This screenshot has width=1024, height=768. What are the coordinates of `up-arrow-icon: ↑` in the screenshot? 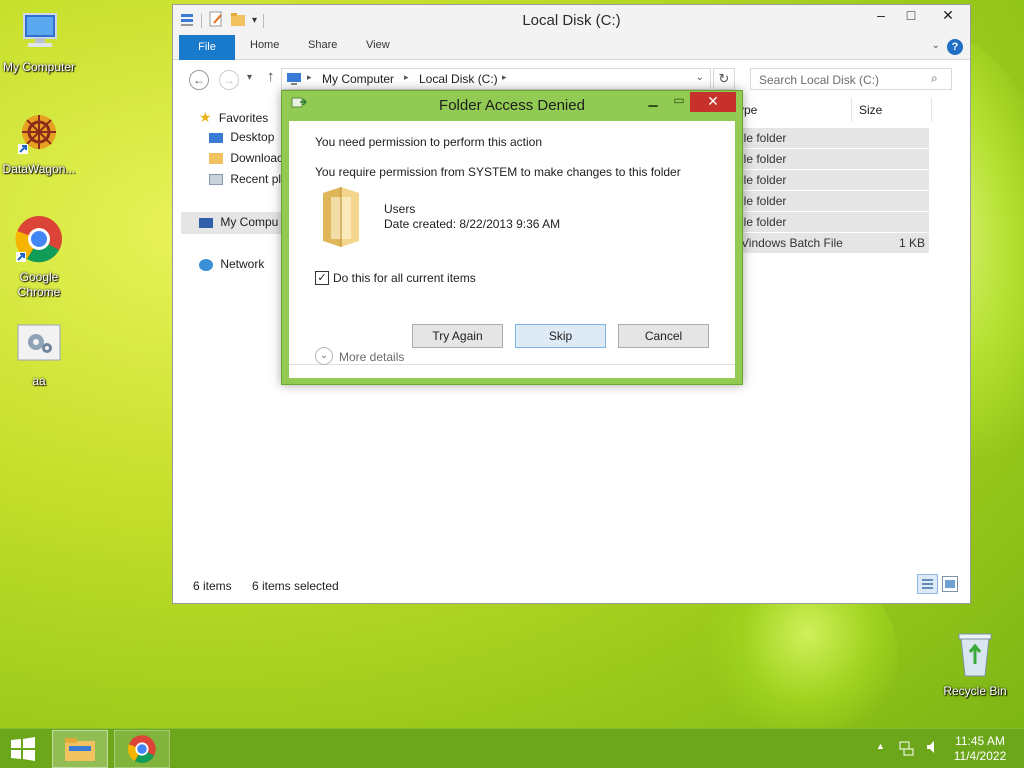 It's located at (271, 76).